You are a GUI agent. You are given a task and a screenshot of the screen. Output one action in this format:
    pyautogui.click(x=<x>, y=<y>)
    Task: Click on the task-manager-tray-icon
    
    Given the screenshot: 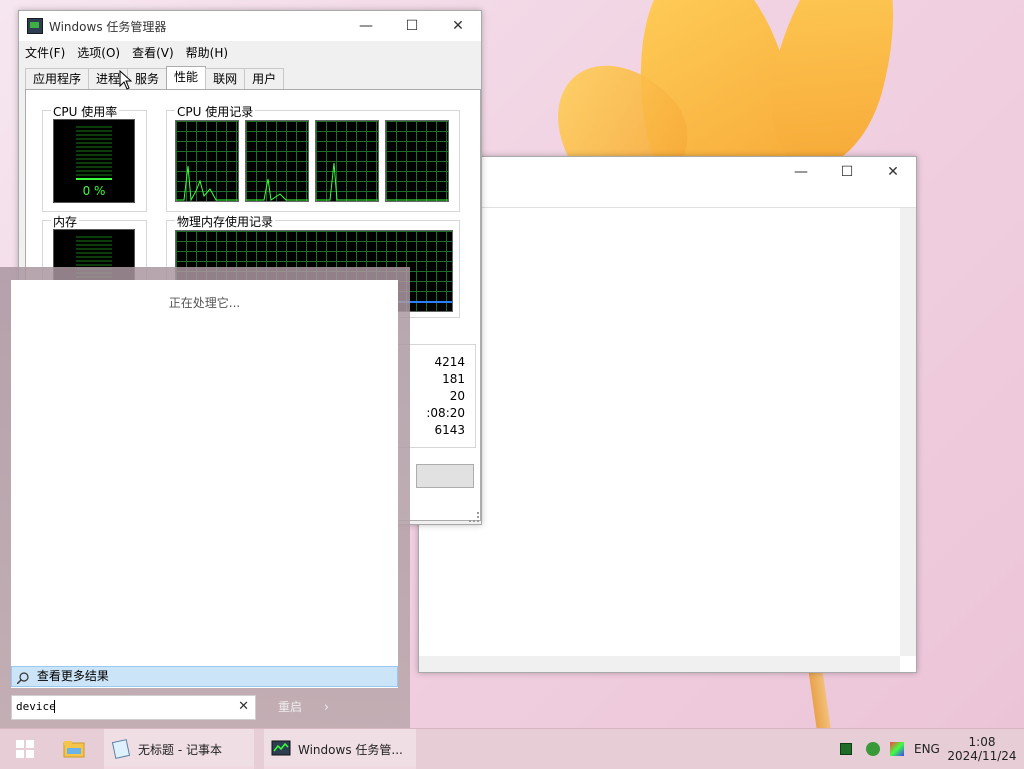 What is the action you would take?
    pyautogui.click(x=846, y=749)
    